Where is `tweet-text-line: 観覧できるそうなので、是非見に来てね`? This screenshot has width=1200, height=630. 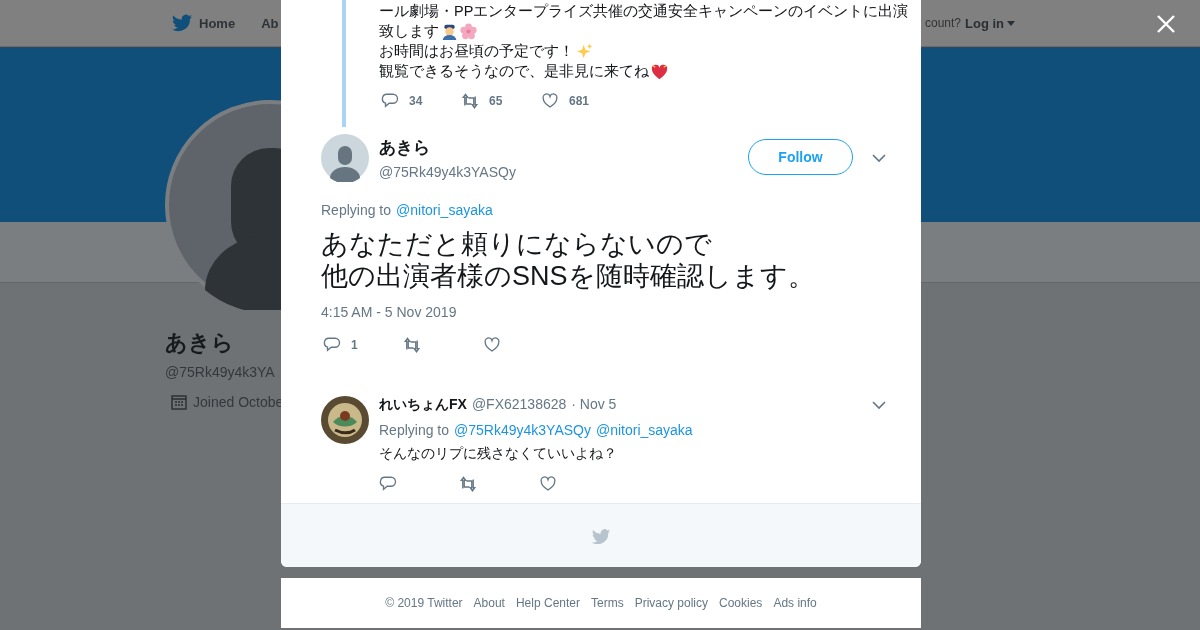 tweet-text-line: 観覧できるそうなので、是非見に来てね is located at coordinates (514, 71).